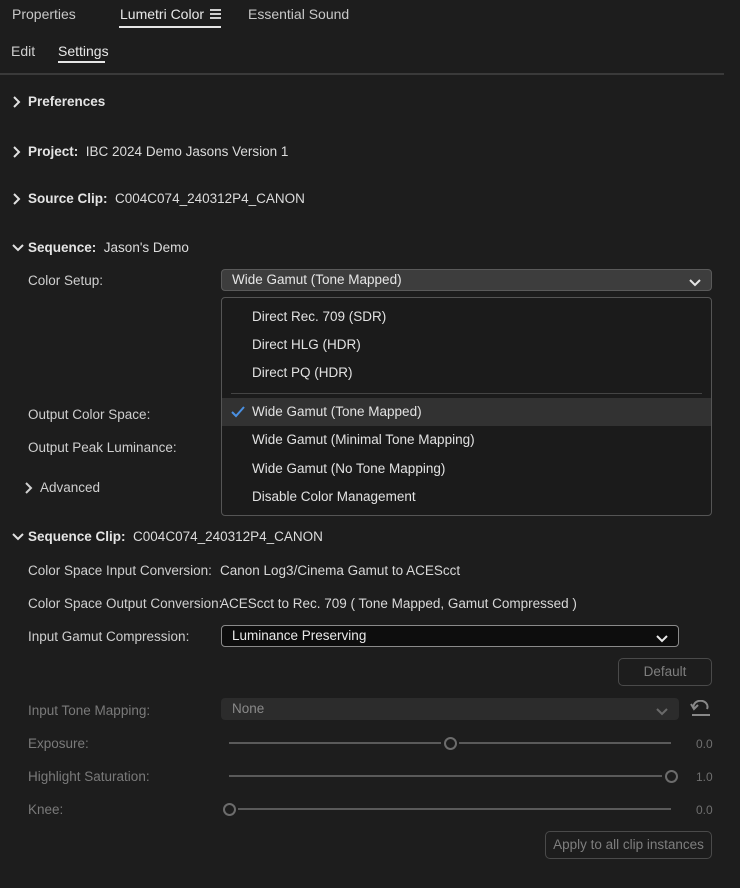 The height and width of the screenshot is (888, 740). Describe the element at coordinates (210, 198) in the screenshot. I see `source-clip-name: C004C074_240312P4_CANON` at that location.